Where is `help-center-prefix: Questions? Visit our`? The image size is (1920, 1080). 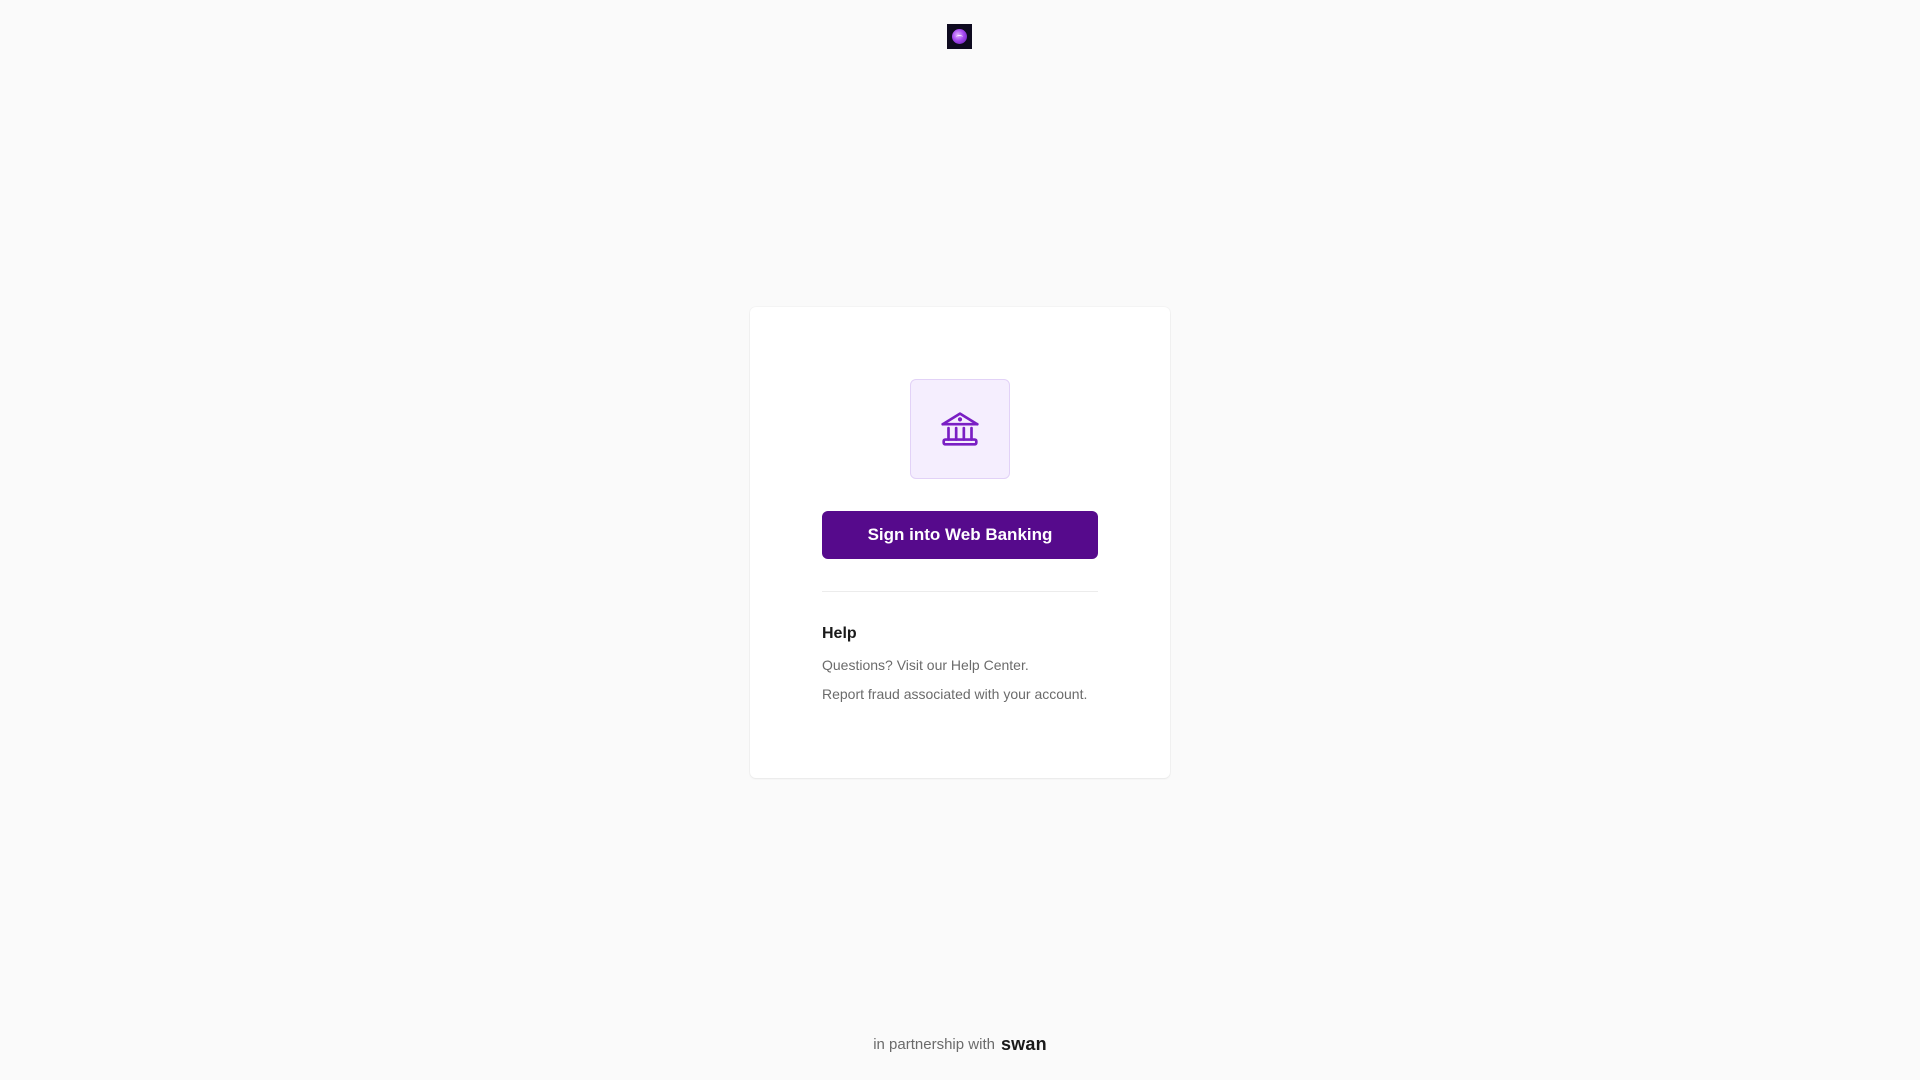
help-center-prefix: Questions? Visit our is located at coordinates (886, 665).